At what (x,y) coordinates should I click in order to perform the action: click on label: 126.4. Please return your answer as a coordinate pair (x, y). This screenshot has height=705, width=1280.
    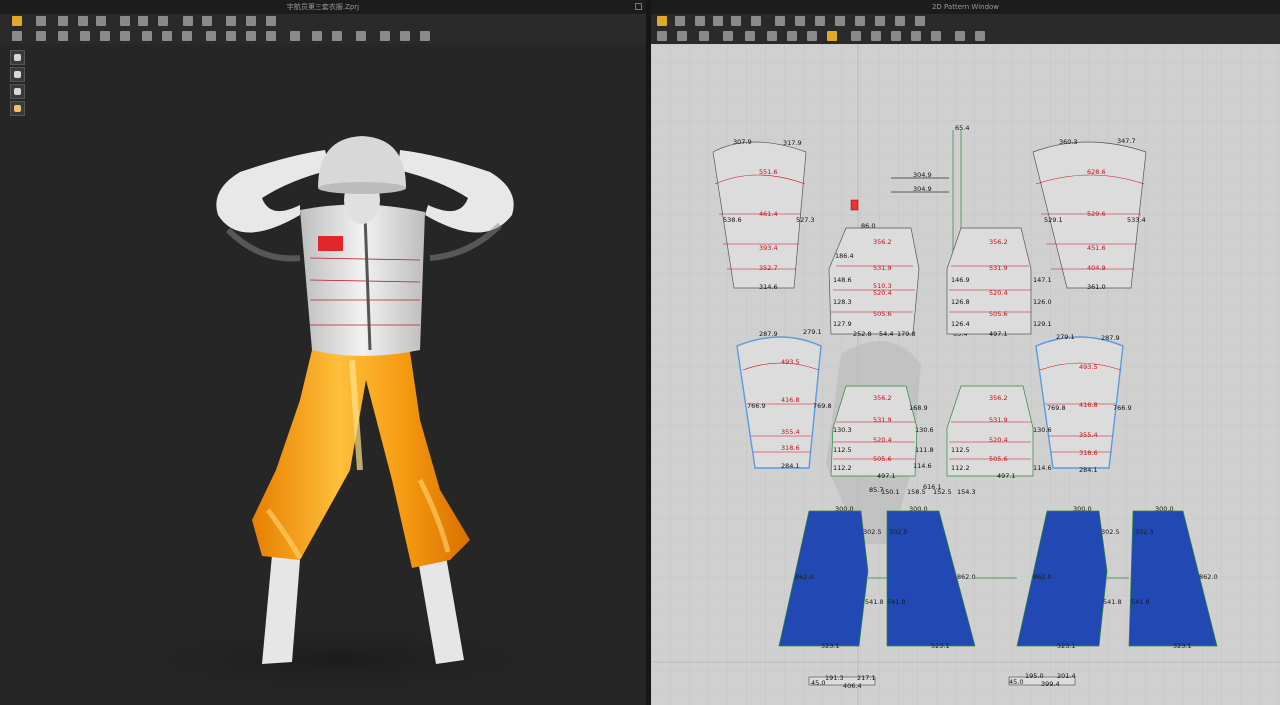
    Looking at the image, I should click on (960, 324).